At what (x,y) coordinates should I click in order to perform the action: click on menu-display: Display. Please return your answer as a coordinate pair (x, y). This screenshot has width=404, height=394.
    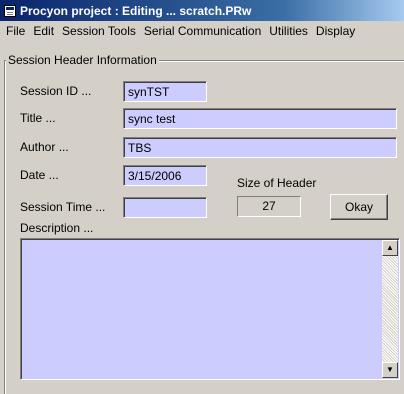
    Looking at the image, I should click on (335, 31).